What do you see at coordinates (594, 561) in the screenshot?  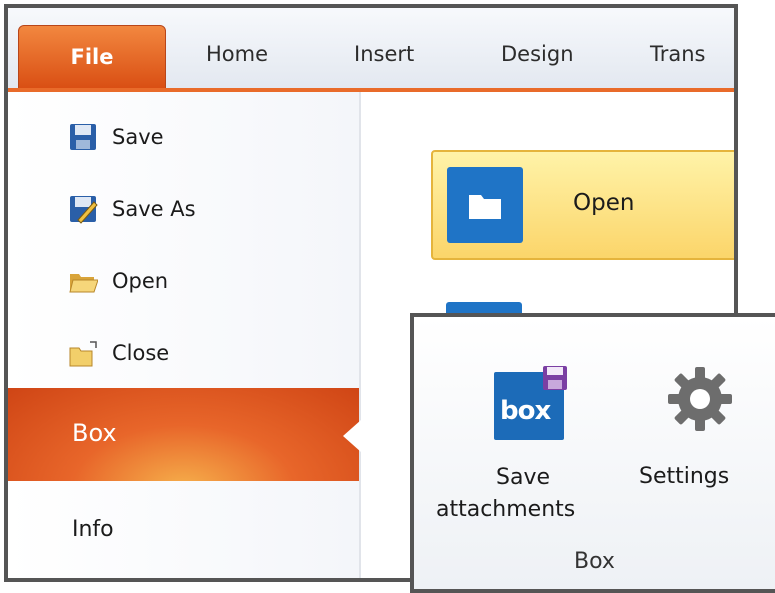 I see `ribbon-group-label: Box` at bounding box center [594, 561].